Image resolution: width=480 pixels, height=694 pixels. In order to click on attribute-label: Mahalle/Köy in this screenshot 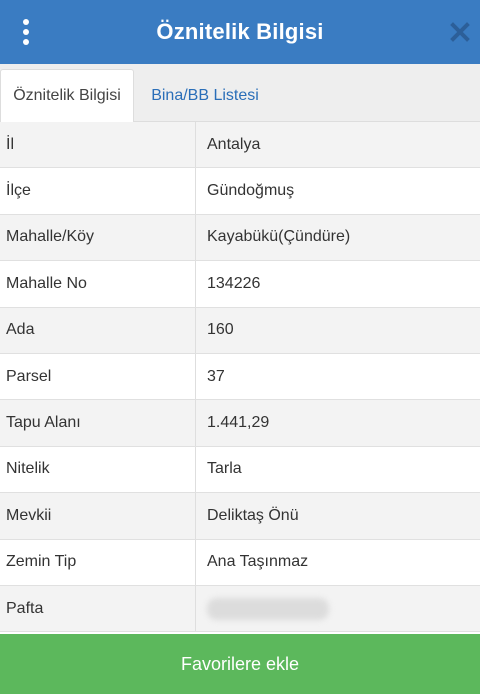, I will do `click(98, 237)`.